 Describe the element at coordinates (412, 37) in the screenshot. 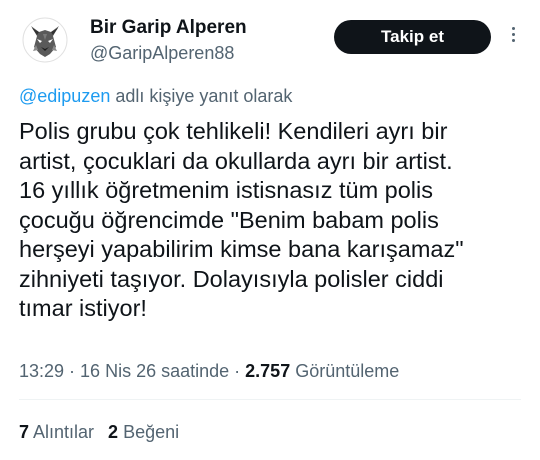

I see `follow-button: Takip et` at that location.